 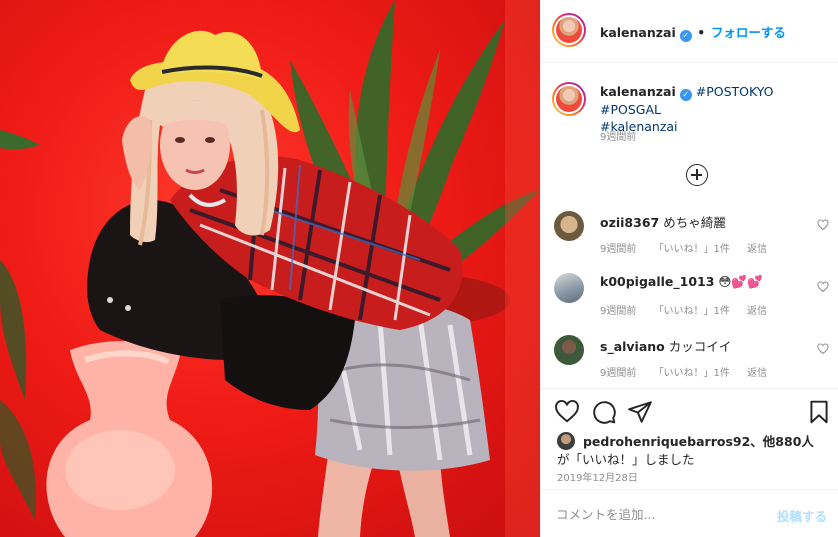 What do you see at coordinates (689, 299) in the screenshot?
I see `comment-item: k00pigalle_1013 😳💕💕 9週間前 「いいね！」1件 返信` at bounding box center [689, 299].